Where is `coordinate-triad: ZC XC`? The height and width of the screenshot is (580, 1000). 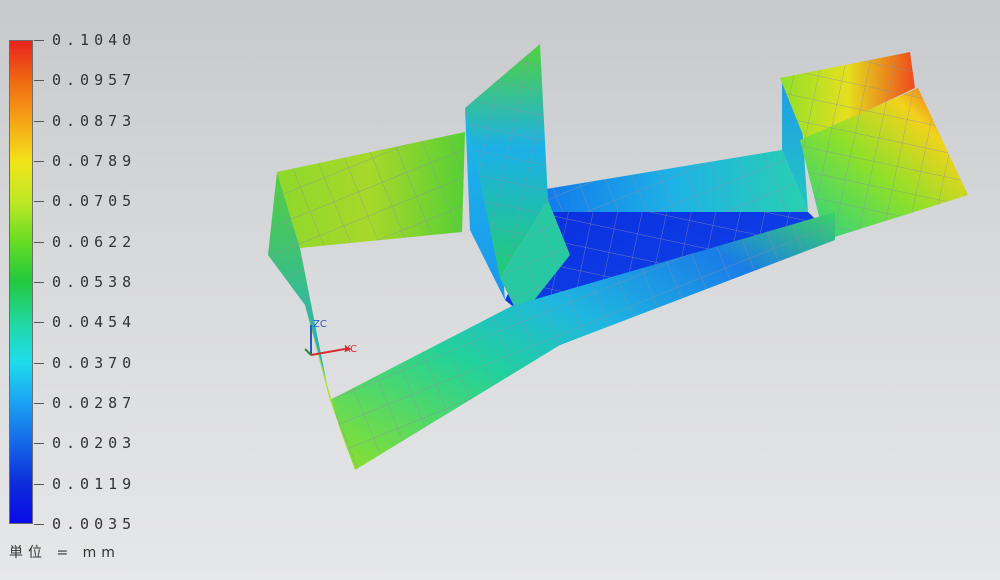
coordinate-triad: ZC XC is located at coordinates (330, 337).